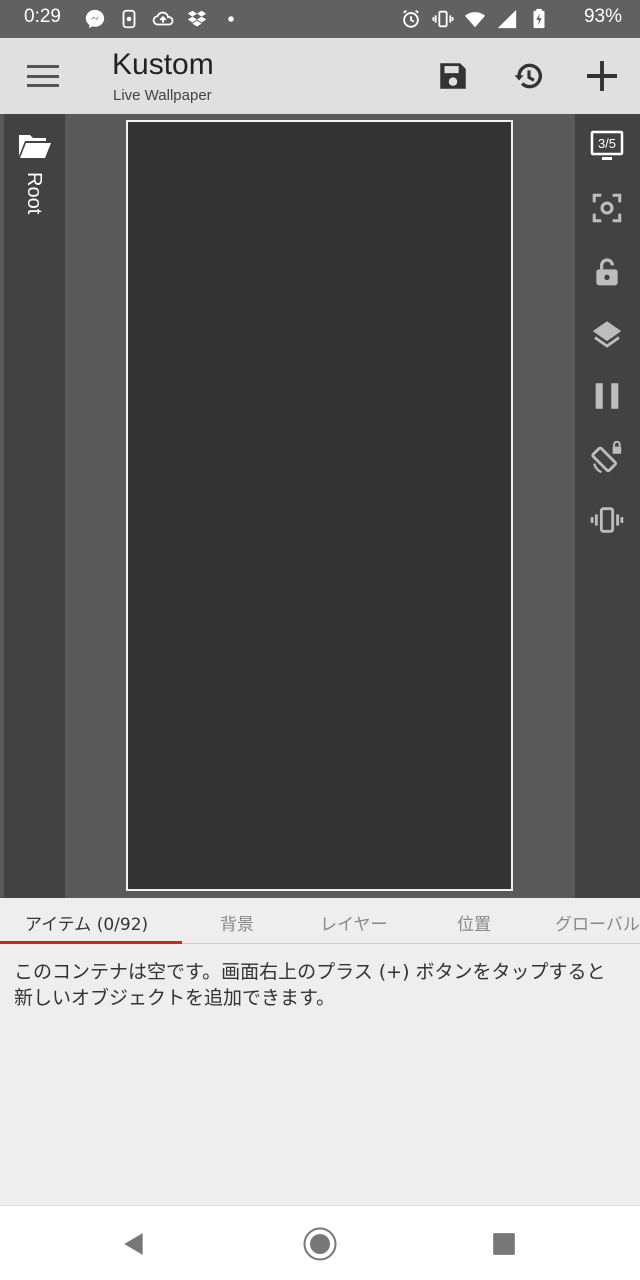 The height and width of the screenshot is (1280, 640). I want to click on tab-position: 位置, so click(474, 922).